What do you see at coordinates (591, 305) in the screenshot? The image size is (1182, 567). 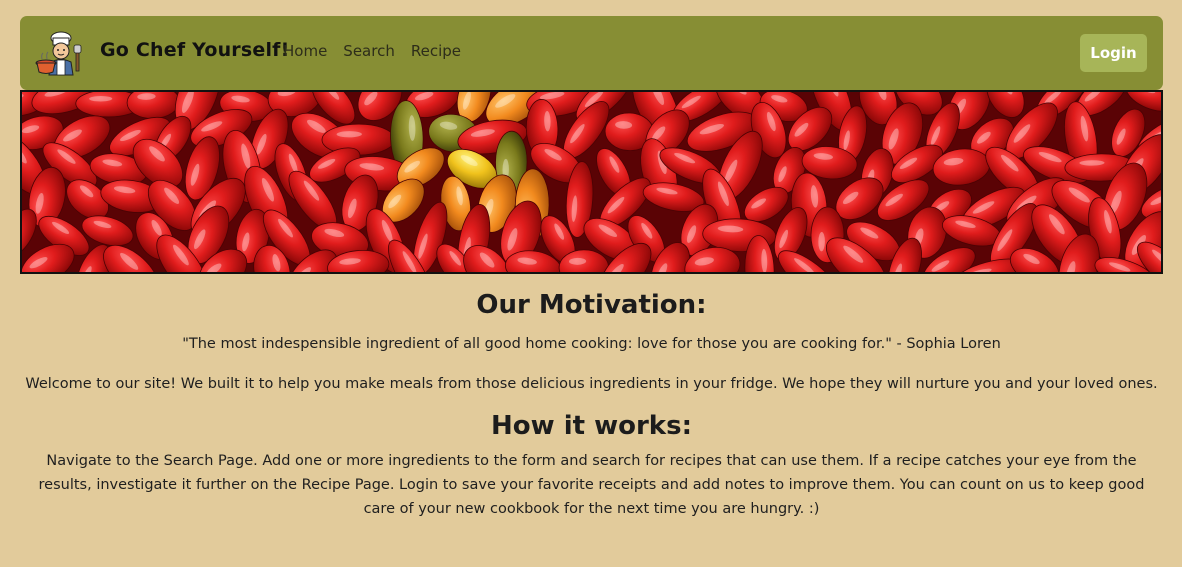 I see `motivation-heading: Our Motivation:` at bounding box center [591, 305].